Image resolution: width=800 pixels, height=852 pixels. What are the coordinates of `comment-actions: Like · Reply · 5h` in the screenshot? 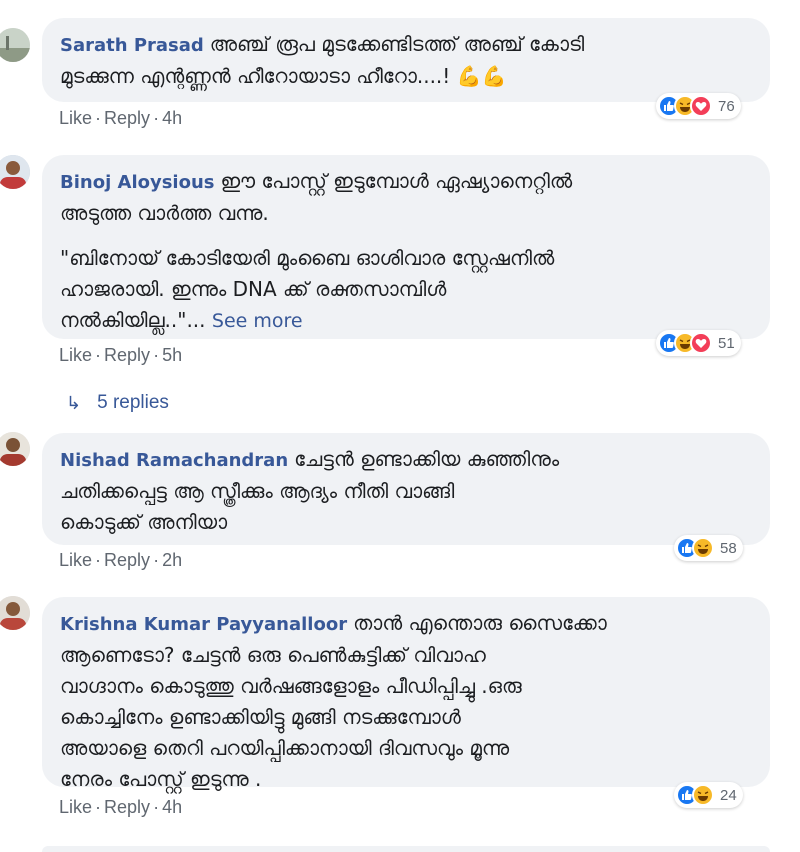 It's located at (120, 355).